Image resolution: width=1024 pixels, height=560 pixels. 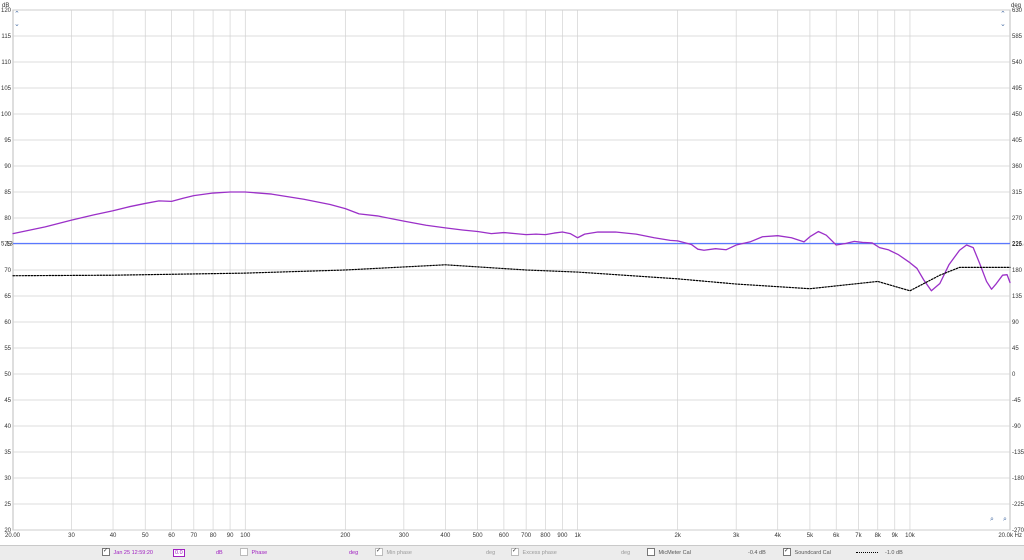 What do you see at coordinates (7, 167) in the screenshot?
I see `y-left-tick-label: 90` at bounding box center [7, 167].